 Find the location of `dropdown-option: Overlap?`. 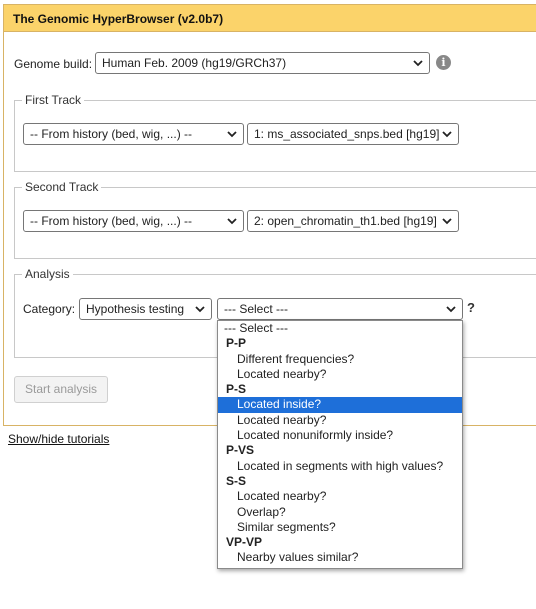

dropdown-option: Overlap? is located at coordinates (340, 512).